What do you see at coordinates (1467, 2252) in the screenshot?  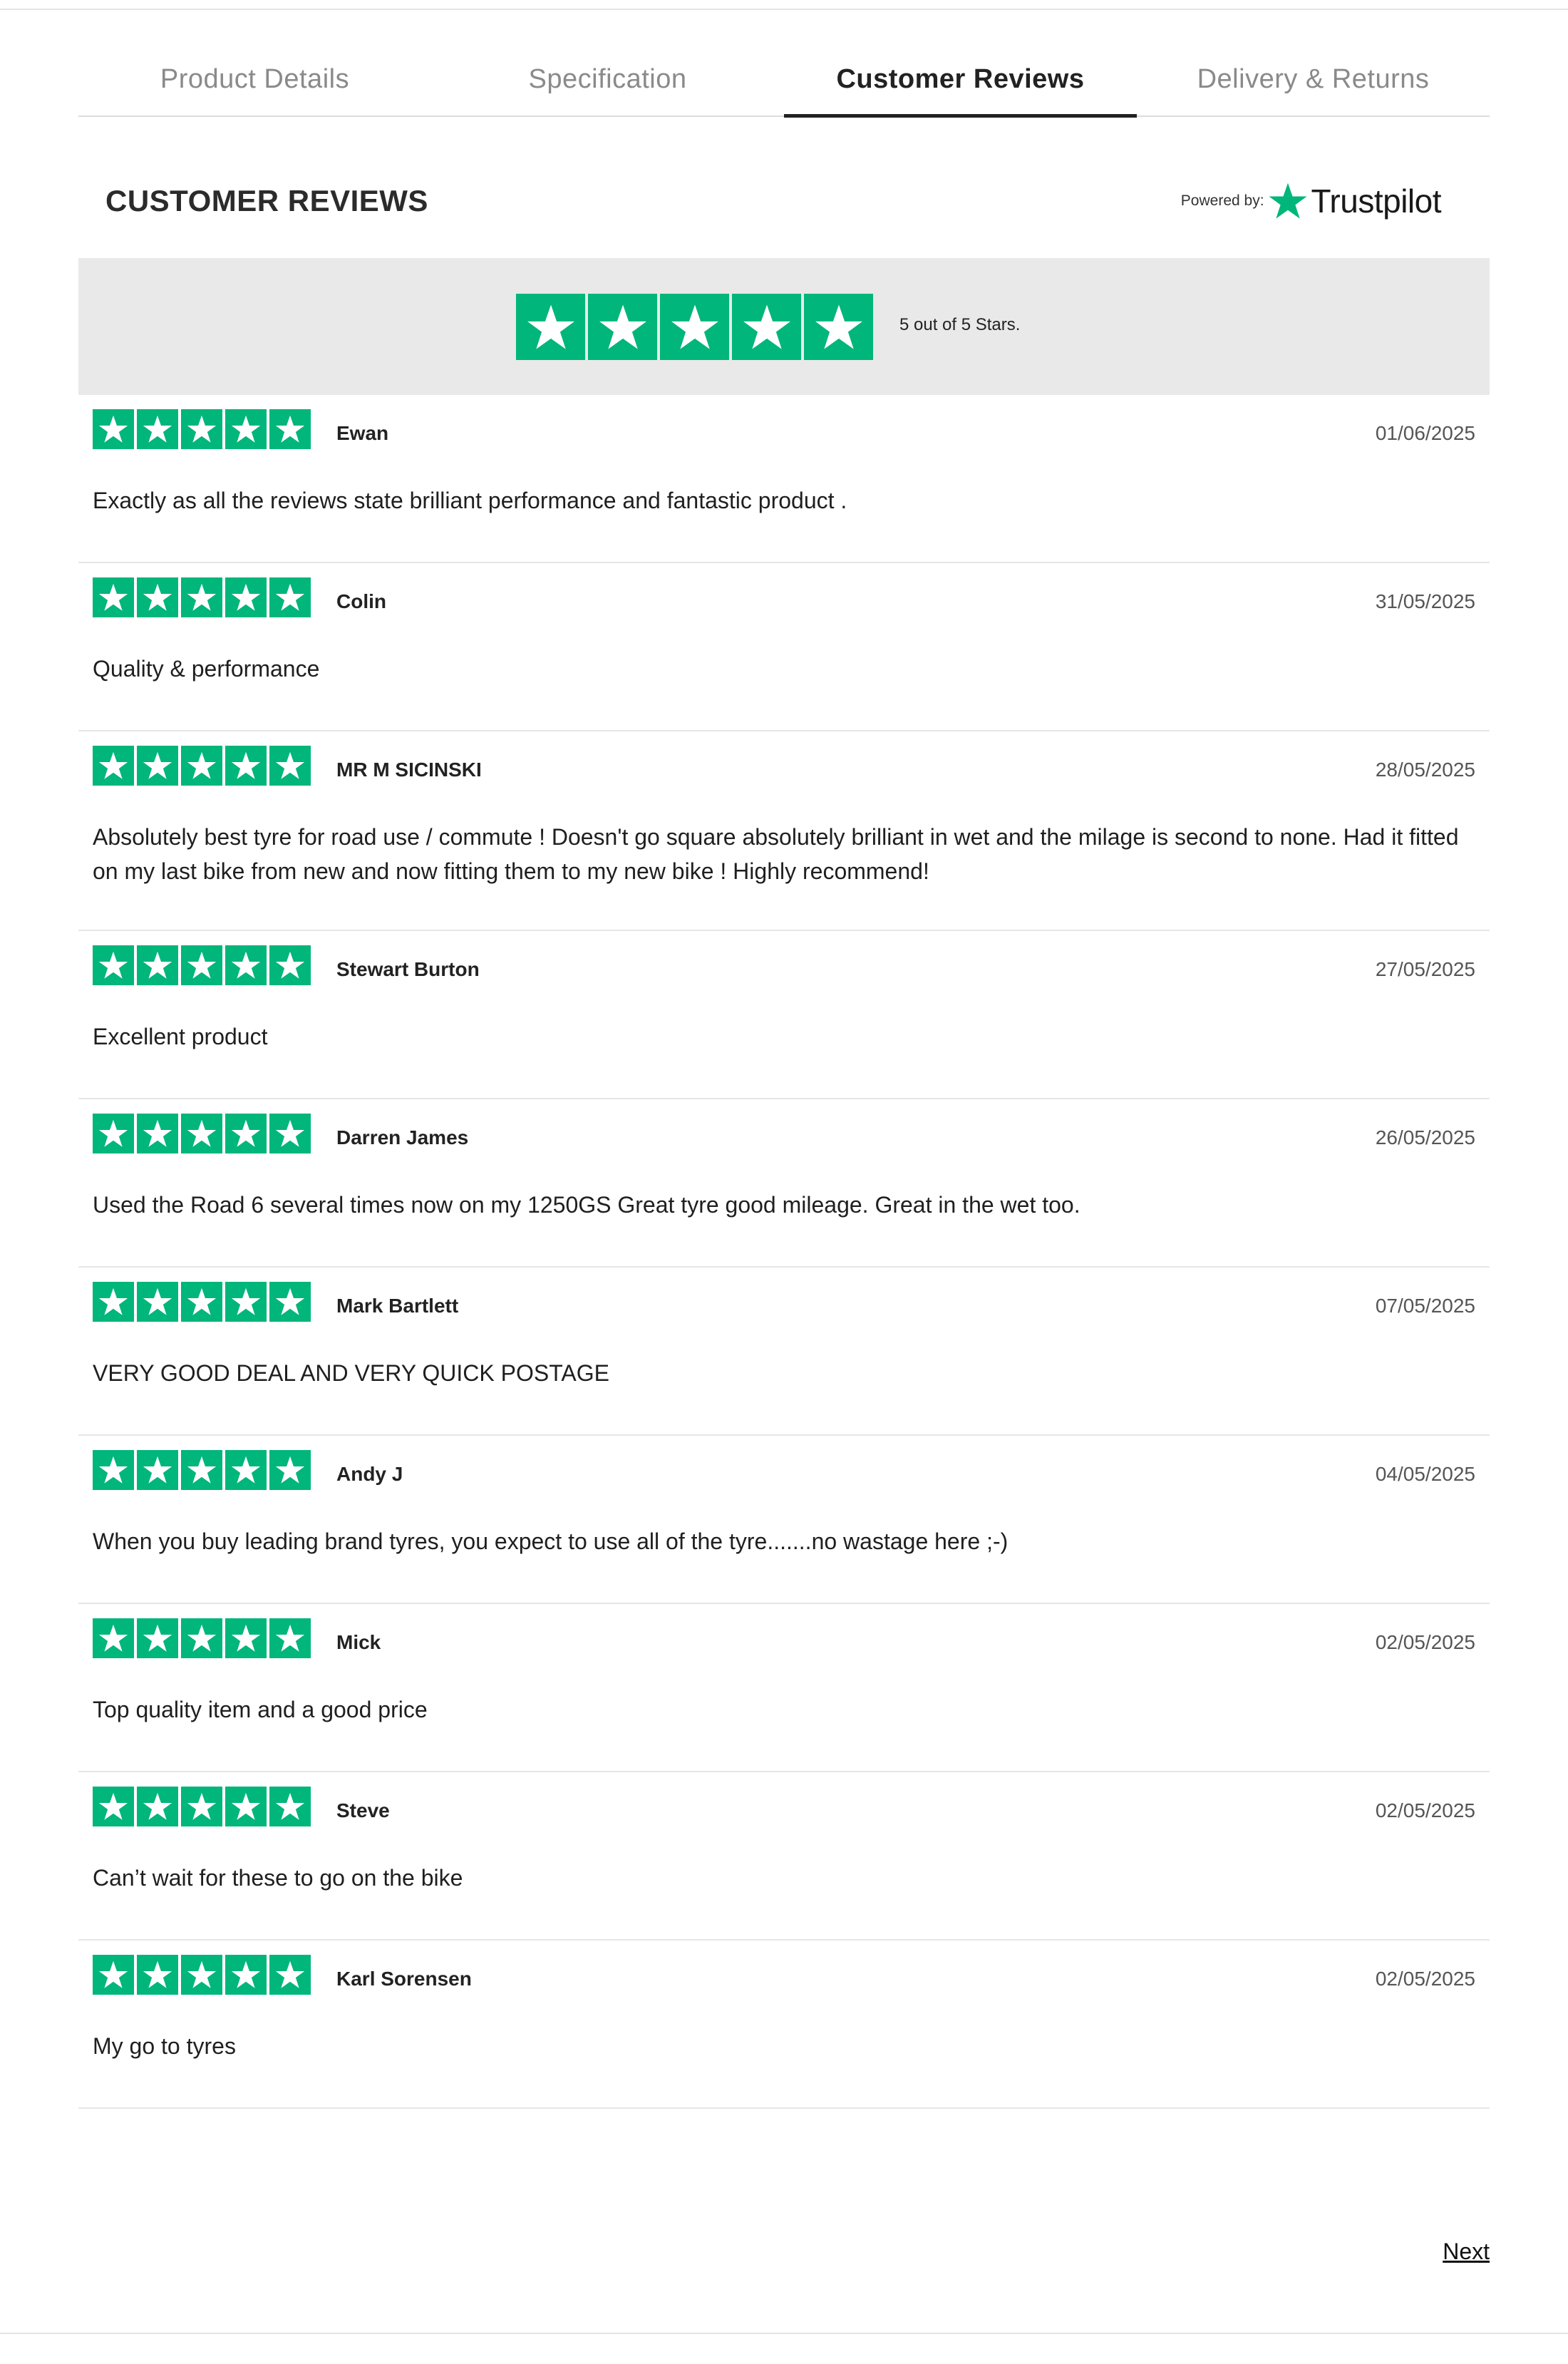 I see `next-page-link: Next` at bounding box center [1467, 2252].